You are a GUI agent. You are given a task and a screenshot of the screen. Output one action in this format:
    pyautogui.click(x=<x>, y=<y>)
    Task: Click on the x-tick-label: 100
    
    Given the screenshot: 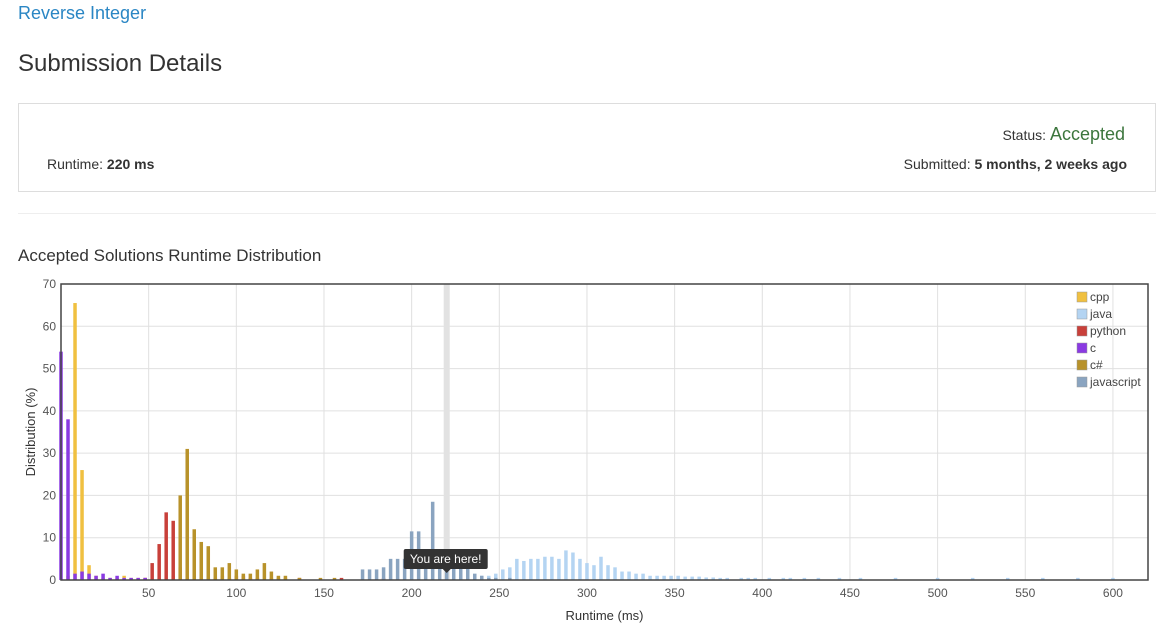 What is the action you would take?
    pyautogui.click(x=236, y=593)
    